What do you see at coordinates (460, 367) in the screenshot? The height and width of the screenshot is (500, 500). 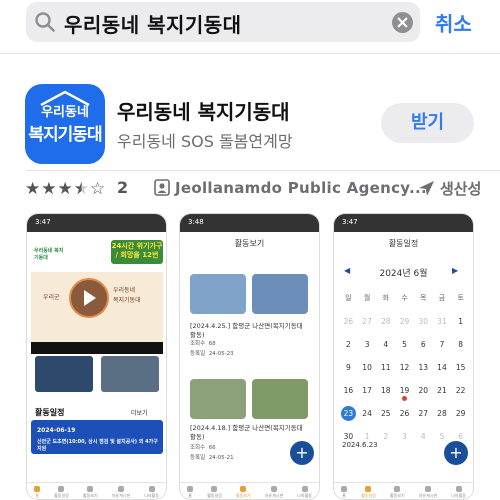 I see `calendar-day: 15` at bounding box center [460, 367].